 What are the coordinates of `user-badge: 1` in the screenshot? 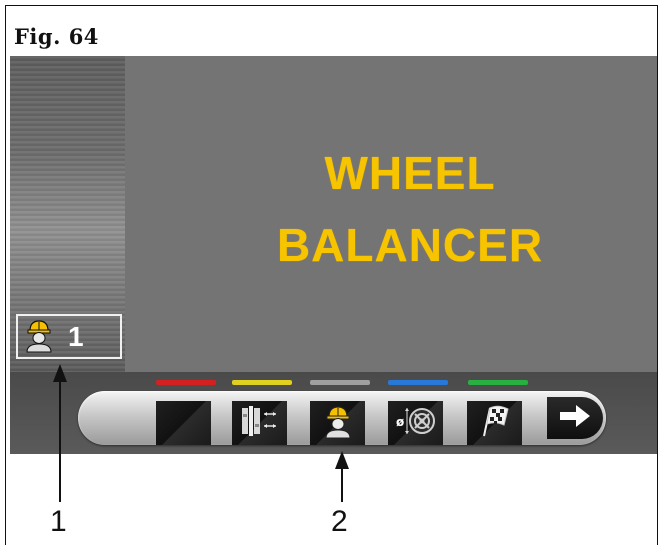 It's located at (69, 336).